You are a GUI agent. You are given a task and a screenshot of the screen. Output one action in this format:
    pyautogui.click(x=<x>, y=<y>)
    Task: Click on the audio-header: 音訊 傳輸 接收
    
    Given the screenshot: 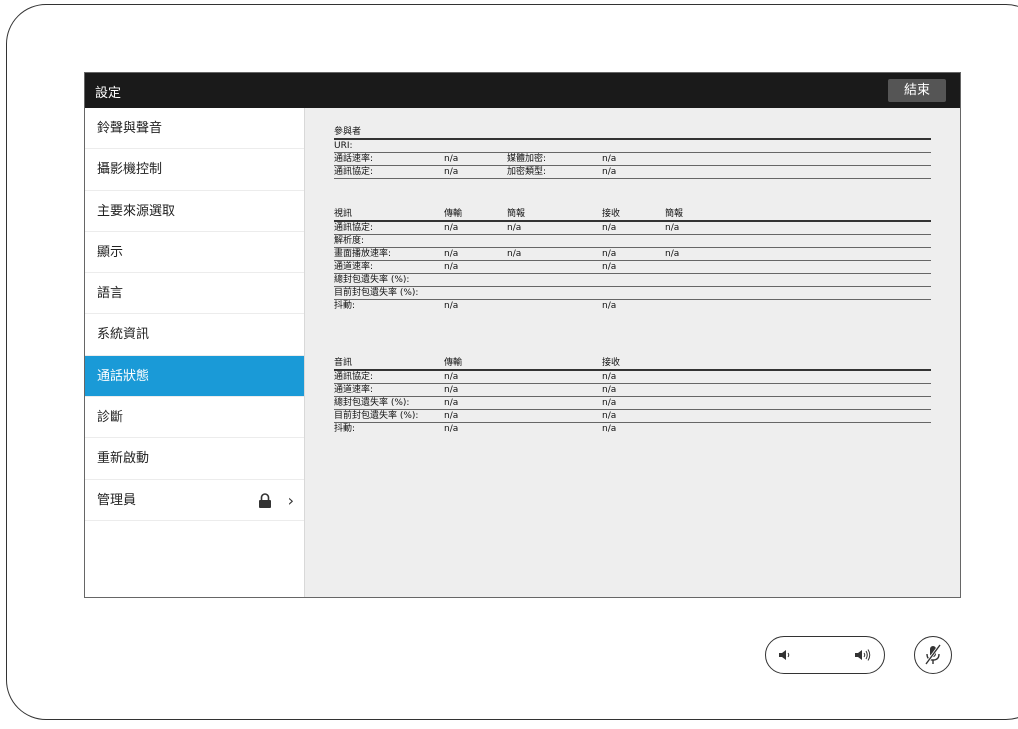 What is the action you would take?
    pyautogui.click(x=632, y=364)
    